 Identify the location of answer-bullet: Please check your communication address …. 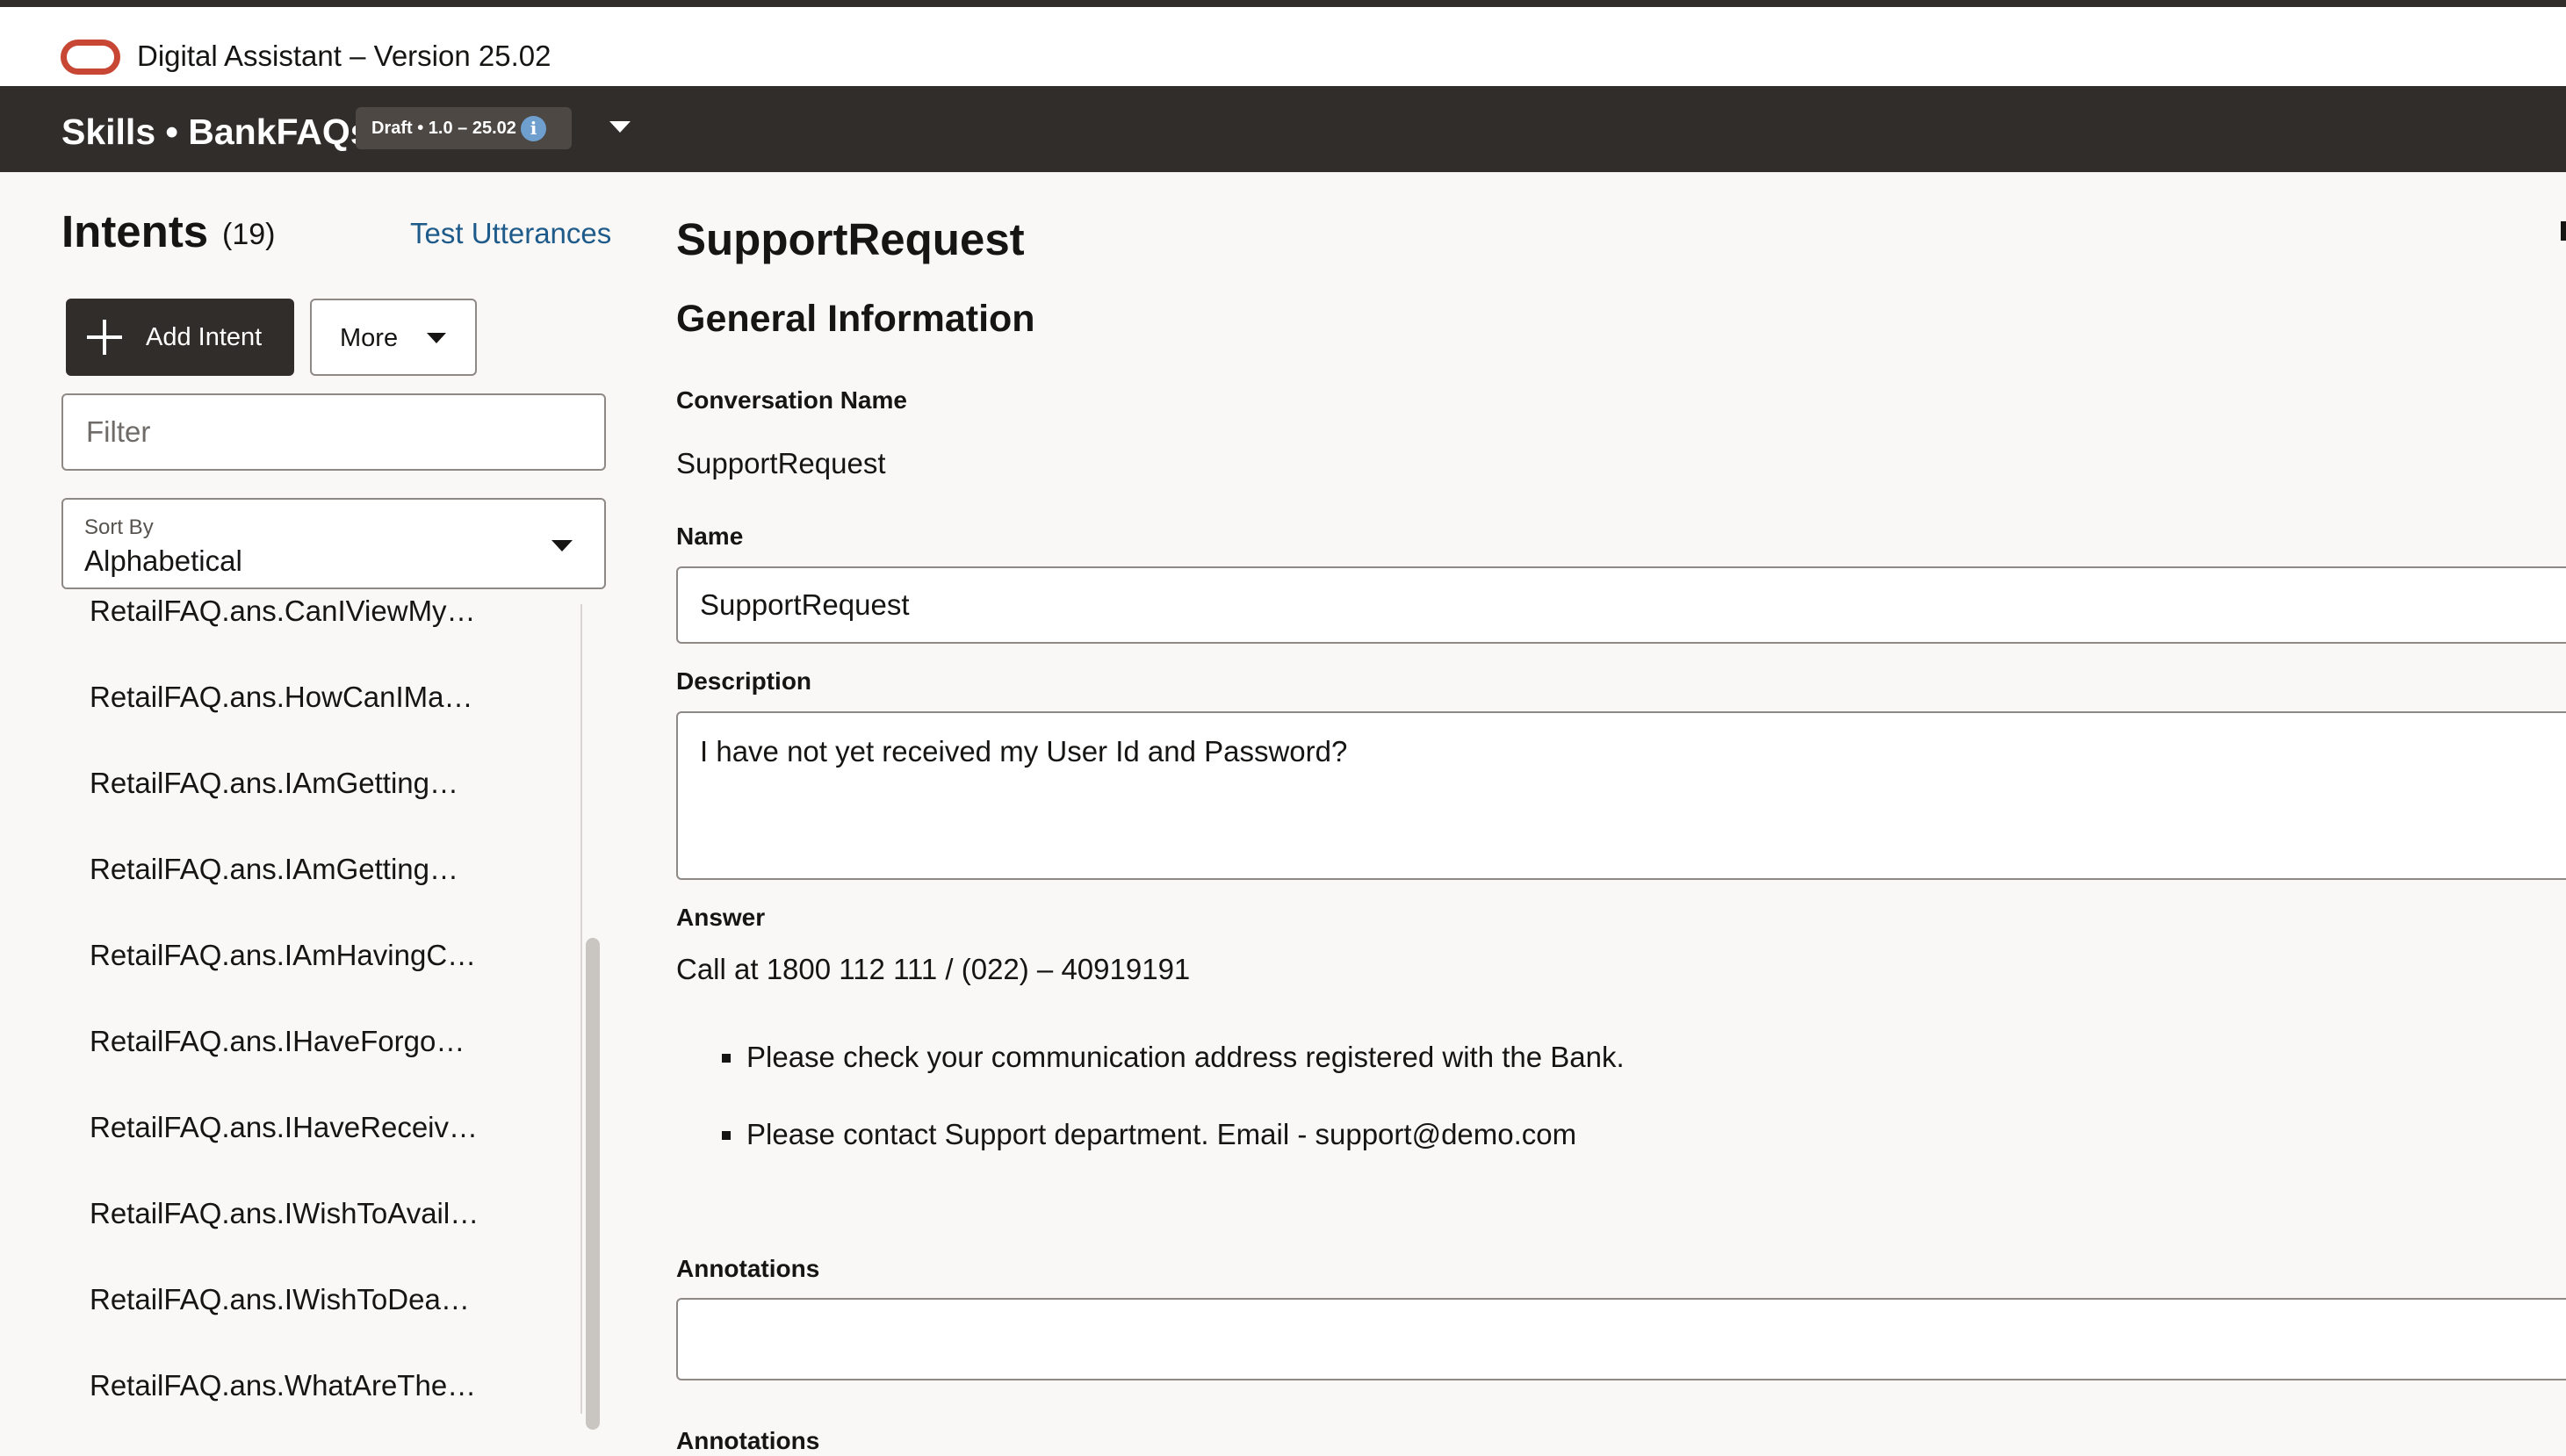
(1185, 1057).